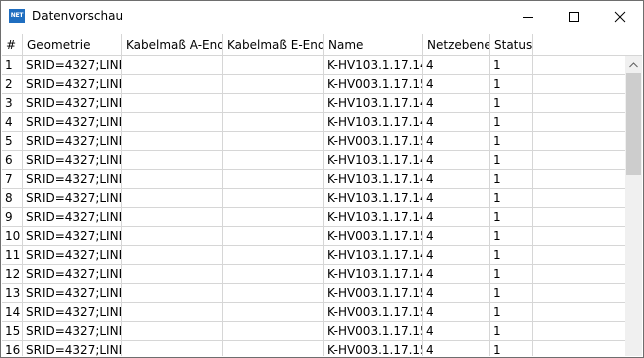 This screenshot has width=644, height=358. I want to click on table-row: 2SRID=4327;LINES K-HV003.1.17.15041, so click(313, 84).